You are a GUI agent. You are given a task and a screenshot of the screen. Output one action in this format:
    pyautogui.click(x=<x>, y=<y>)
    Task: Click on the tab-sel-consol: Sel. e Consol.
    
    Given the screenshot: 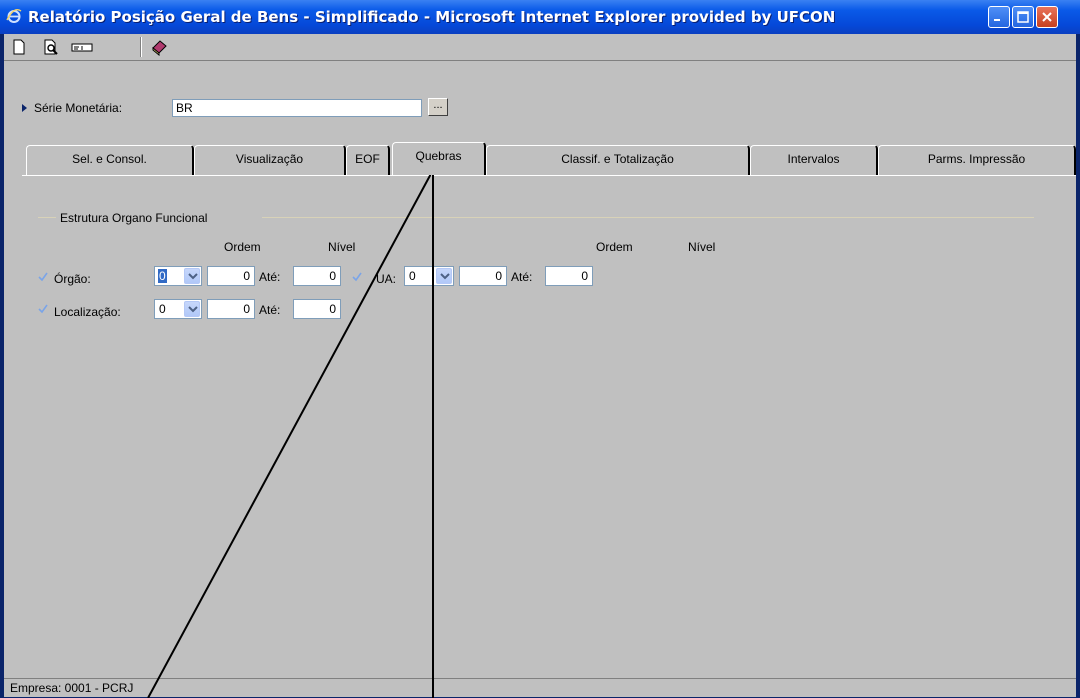 What is the action you would take?
    pyautogui.click(x=110, y=160)
    